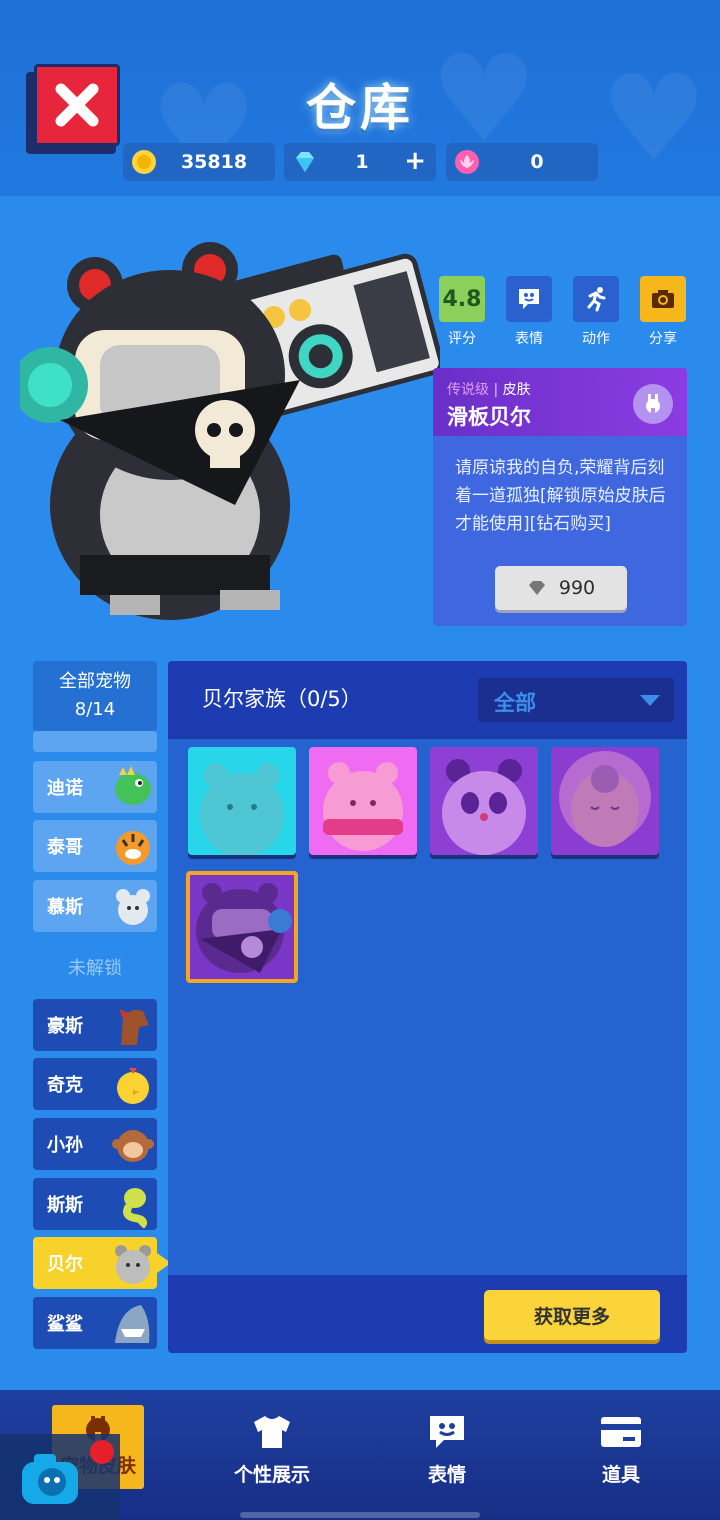 The width and height of the screenshot is (720, 1520). Describe the element at coordinates (135, 1208) in the screenshot. I see `snake-icon` at that location.